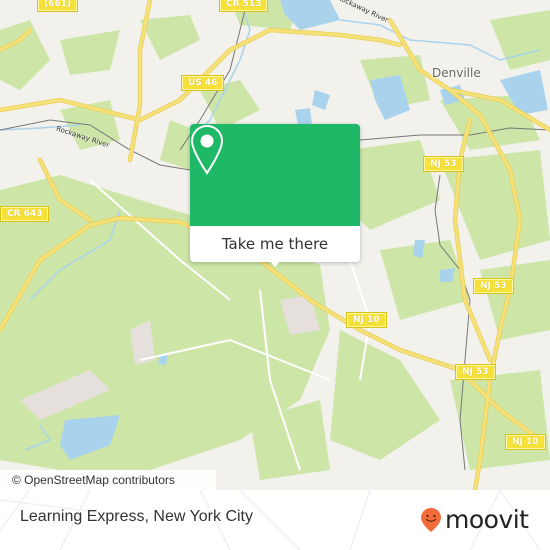  Describe the element at coordinates (243, 6) in the screenshot. I see `road-shield-cr513: CR 513` at that location.